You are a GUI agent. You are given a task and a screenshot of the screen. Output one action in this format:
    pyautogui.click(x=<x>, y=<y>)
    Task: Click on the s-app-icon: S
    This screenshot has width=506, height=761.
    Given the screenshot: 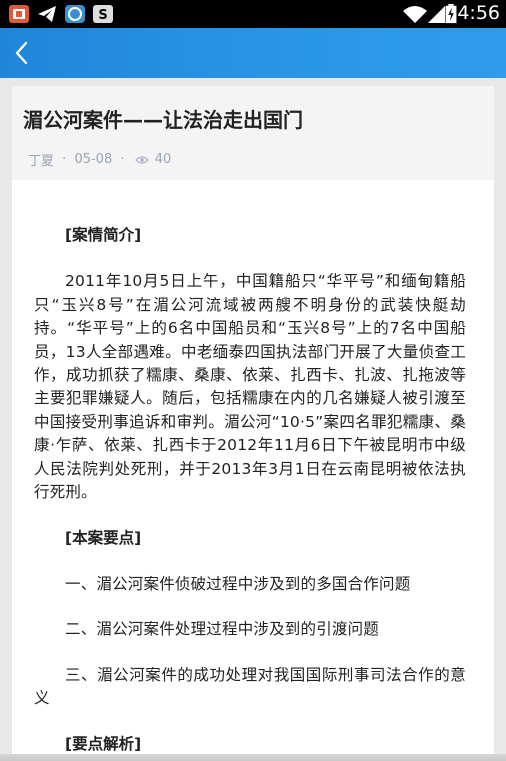 What is the action you would take?
    pyautogui.click(x=103, y=14)
    